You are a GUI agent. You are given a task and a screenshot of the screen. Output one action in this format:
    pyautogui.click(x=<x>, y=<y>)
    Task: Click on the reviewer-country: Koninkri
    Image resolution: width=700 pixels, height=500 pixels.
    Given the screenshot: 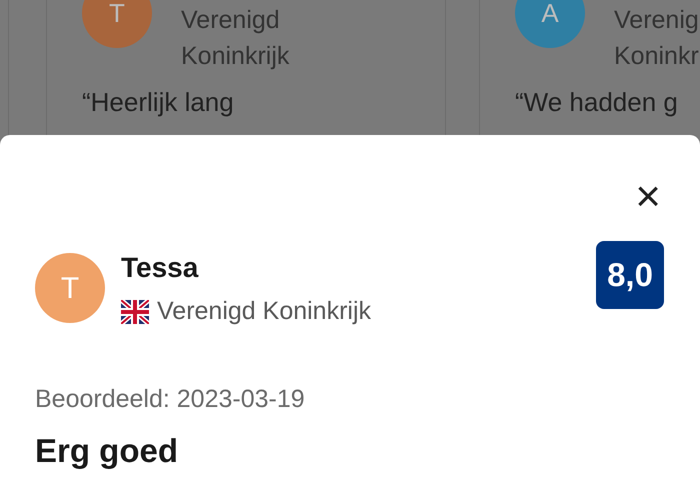 What is the action you would take?
    pyautogui.click(x=657, y=56)
    